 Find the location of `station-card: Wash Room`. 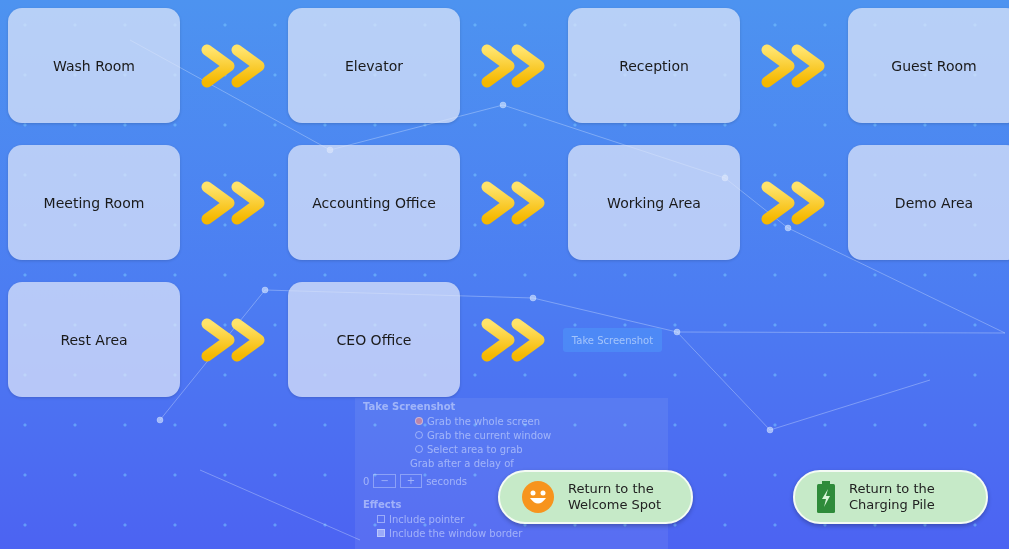

station-card: Wash Room is located at coordinates (94, 65).